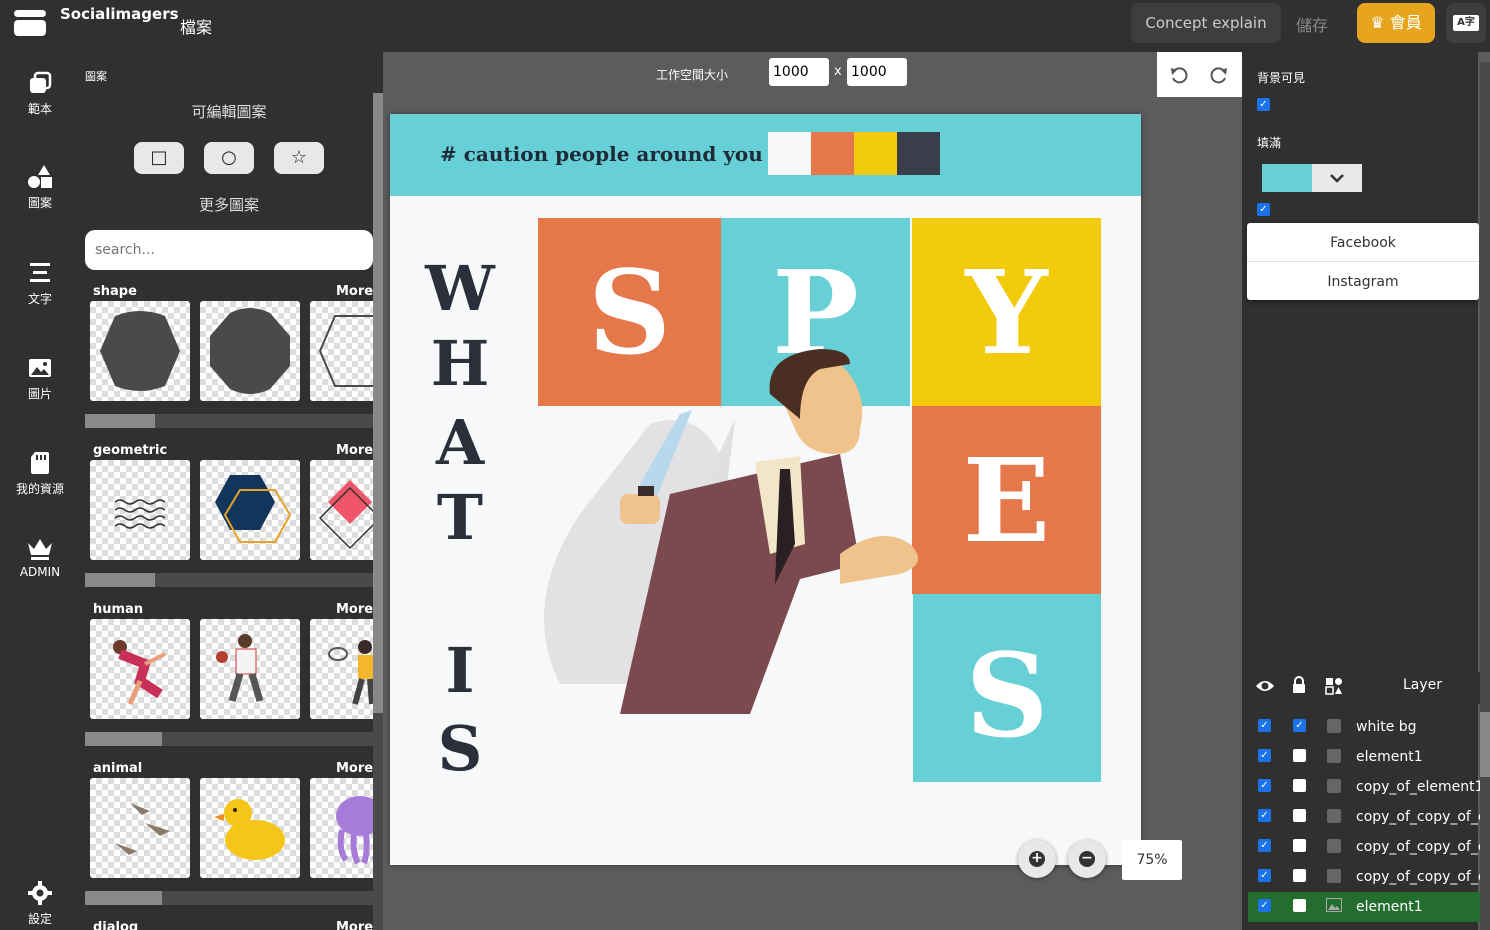 This screenshot has height=930, width=1490. What do you see at coordinates (1363, 282) in the screenshot?
I see `instagram-option: Instagram` at bounding box center [1363, 282].